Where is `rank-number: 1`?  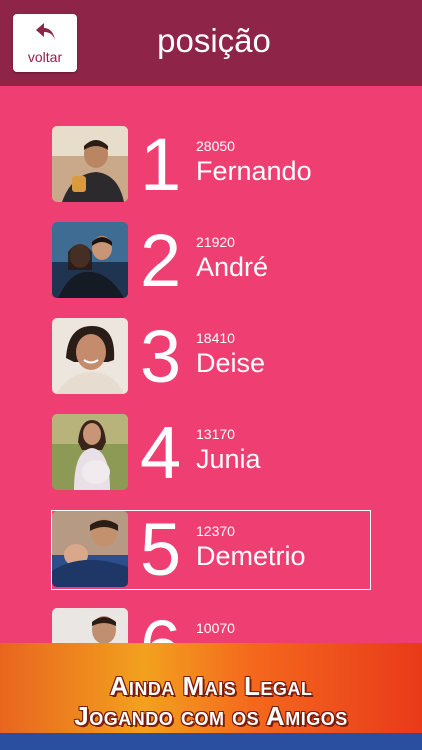 rank-number: 1 is located at coordinates (161, 164).